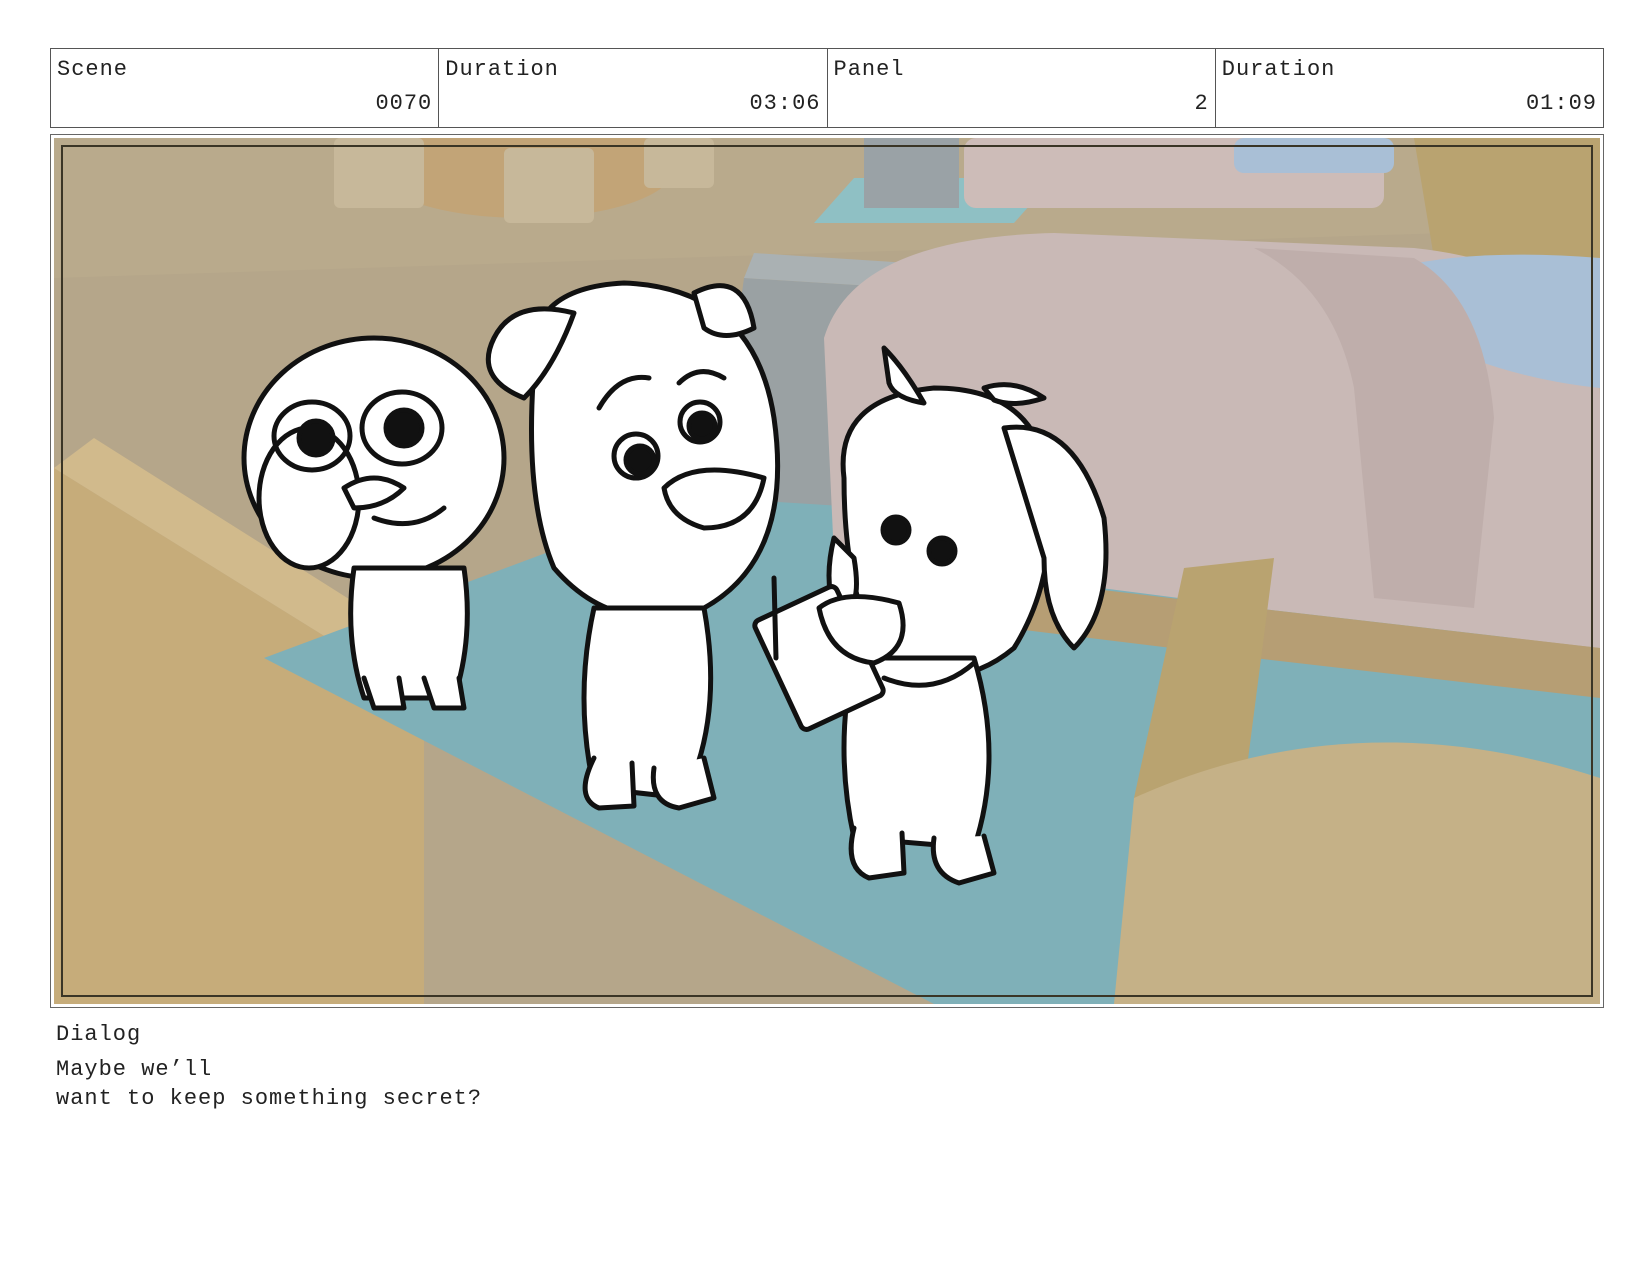 The width and height of the screenshot is (1650, 1275). I want to click on back-bed-pillow, so click(1314, 155).